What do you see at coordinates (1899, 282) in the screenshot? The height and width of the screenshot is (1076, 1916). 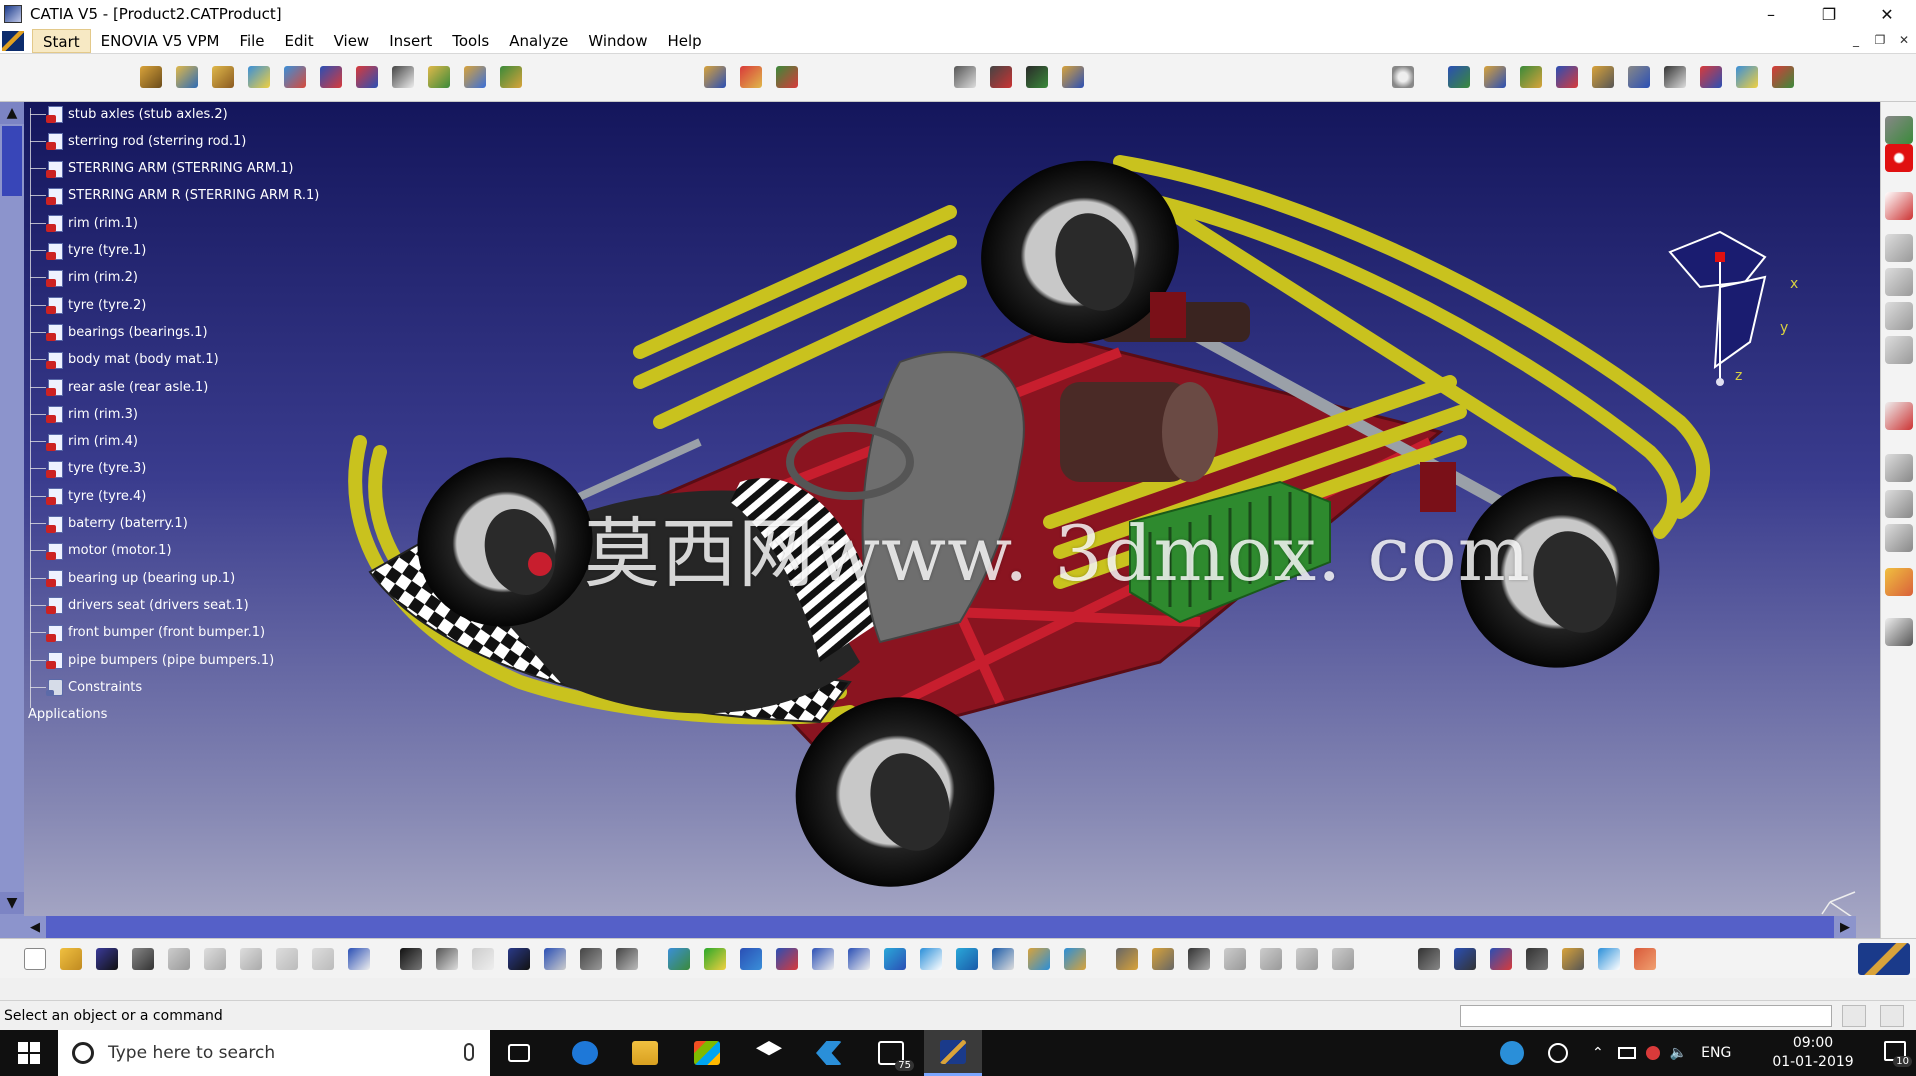 I see `tool-2-icon` at bounding box center [1899, 282].